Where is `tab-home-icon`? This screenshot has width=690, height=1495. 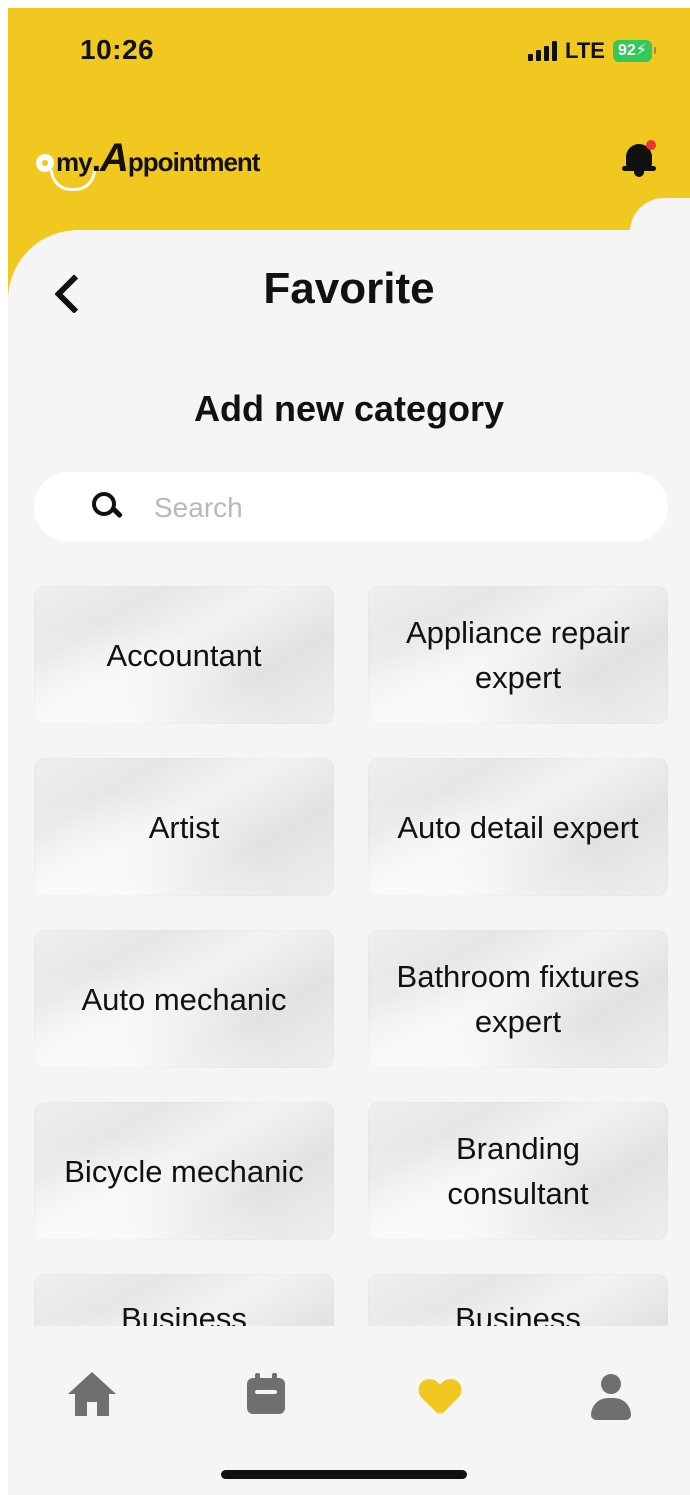
tab-home-icon is located at coordinates (94, 1400).